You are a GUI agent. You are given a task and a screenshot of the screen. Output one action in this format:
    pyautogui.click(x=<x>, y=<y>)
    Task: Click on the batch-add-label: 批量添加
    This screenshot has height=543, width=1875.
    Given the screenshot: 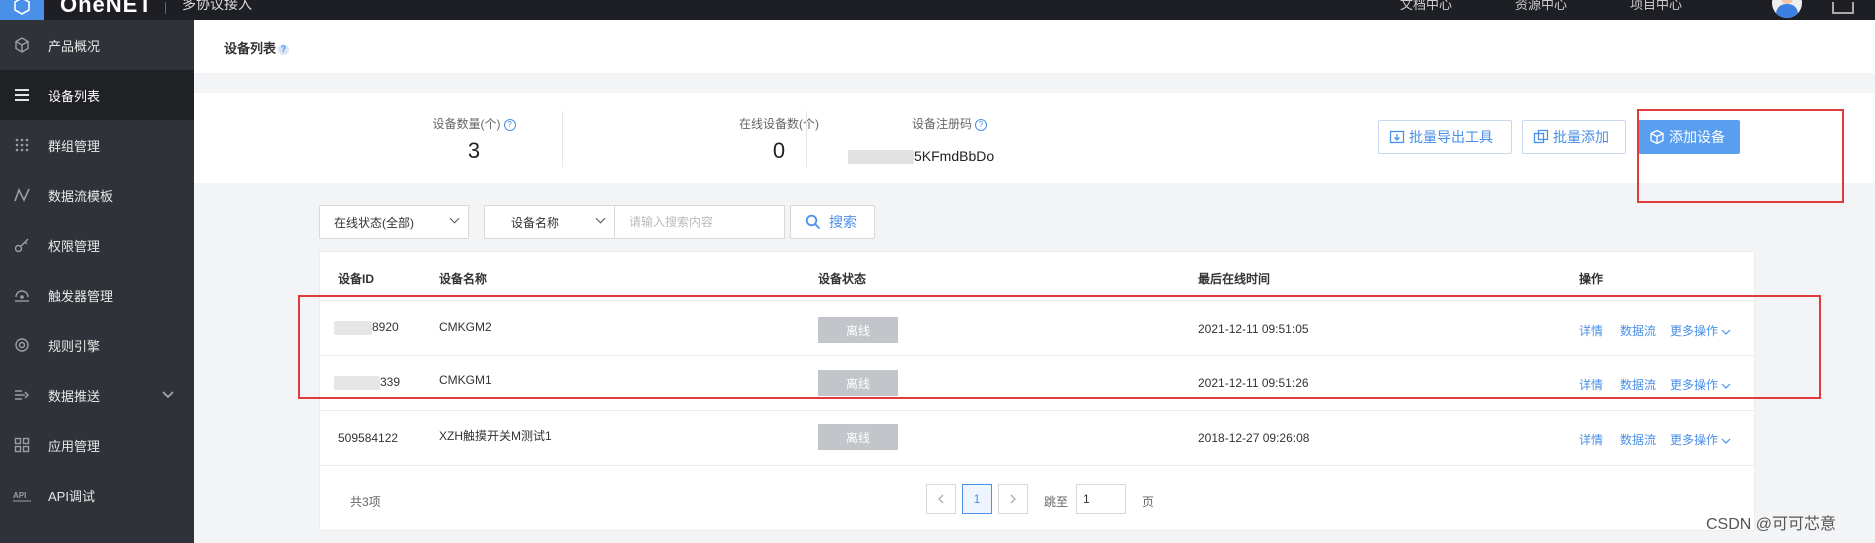 What is the action you would take?
    pyautogui.click(x=1581, y=137)
    